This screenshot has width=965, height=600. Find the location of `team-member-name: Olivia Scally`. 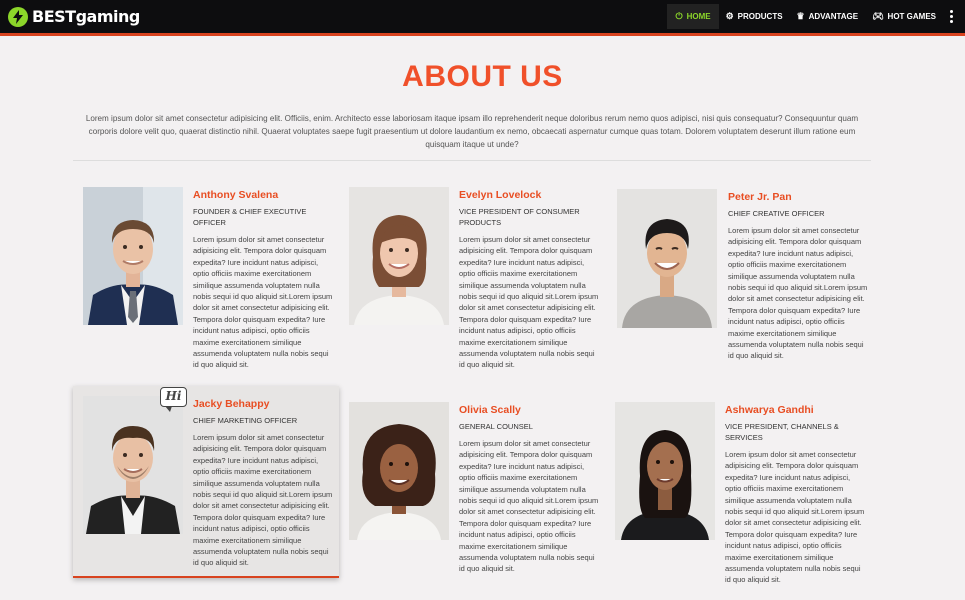

team-member-name: Olivia Scally is located at coordinates (529, 410).